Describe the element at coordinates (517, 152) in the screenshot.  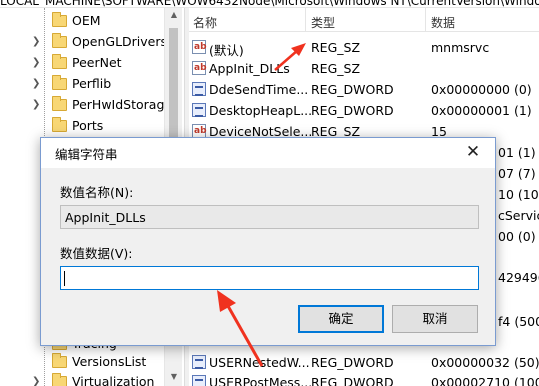
I see `value-data-fragment: 01 (1)` at that location.